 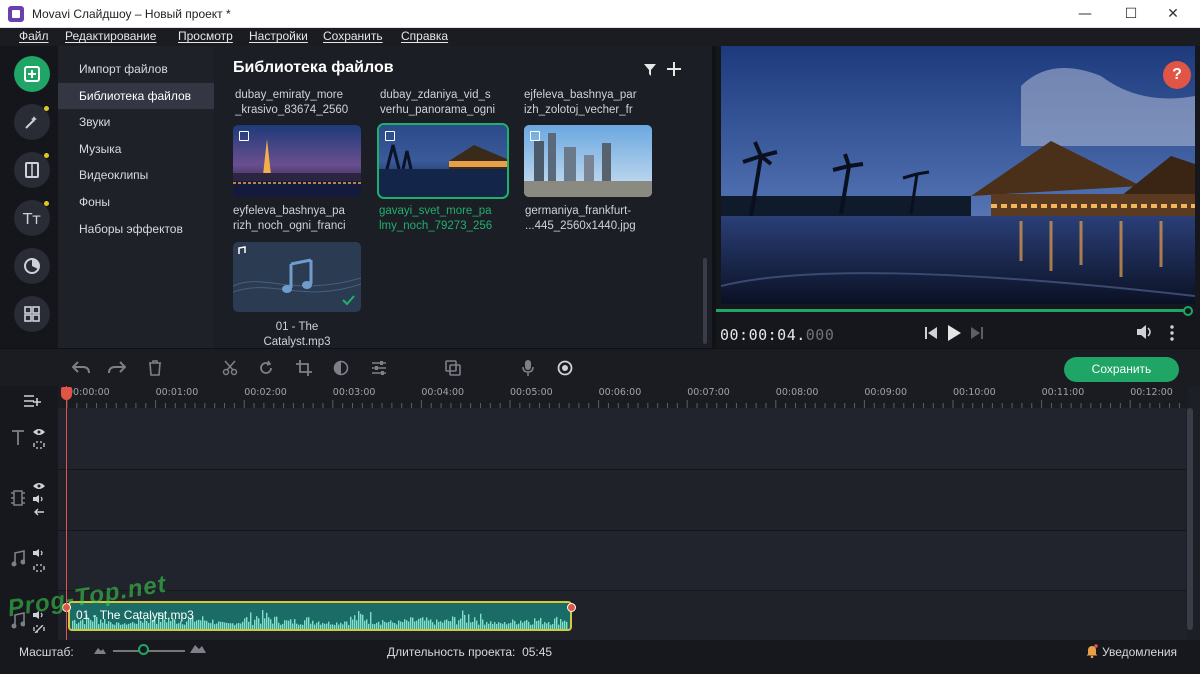 What do you see at coordinates (155, 368) in the screenshot?
I see `delete-icon` at bounding box center [155, 368].